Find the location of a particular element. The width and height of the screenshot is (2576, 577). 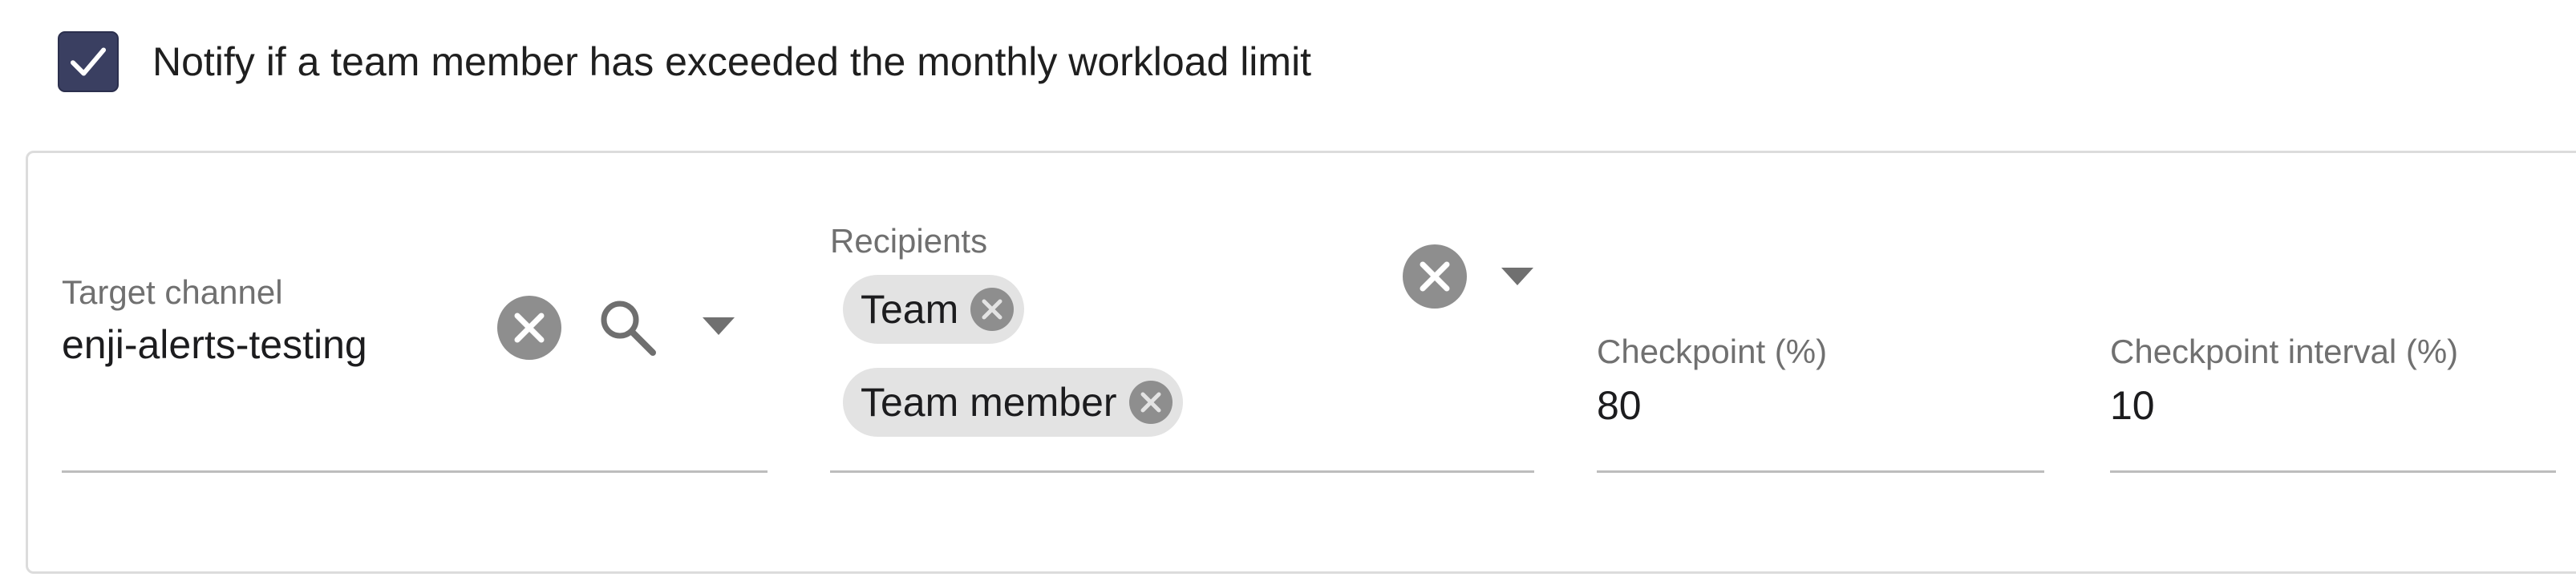

target-channel-dropdown-button is located at coordinates (719, 326).